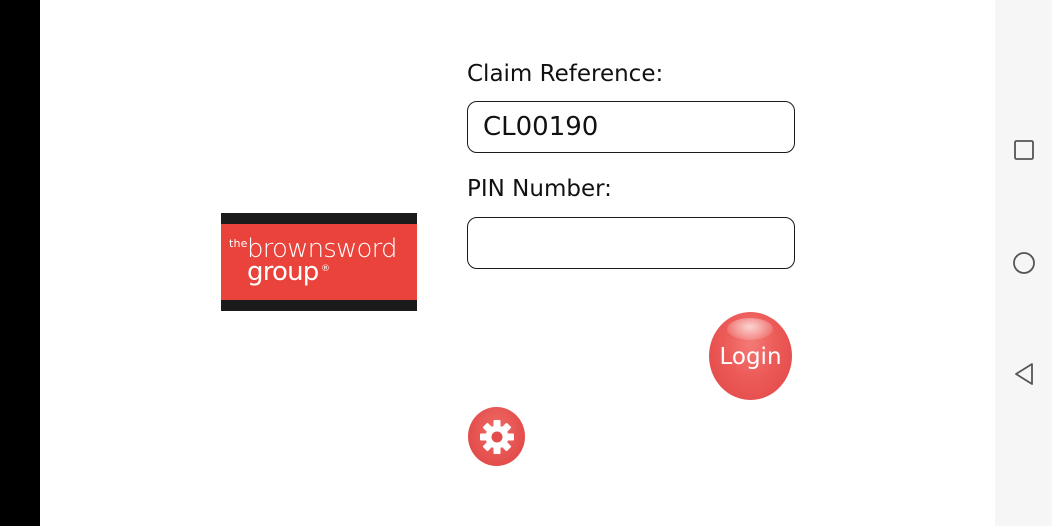  I want to click on gear-icon, so click(496, 436).